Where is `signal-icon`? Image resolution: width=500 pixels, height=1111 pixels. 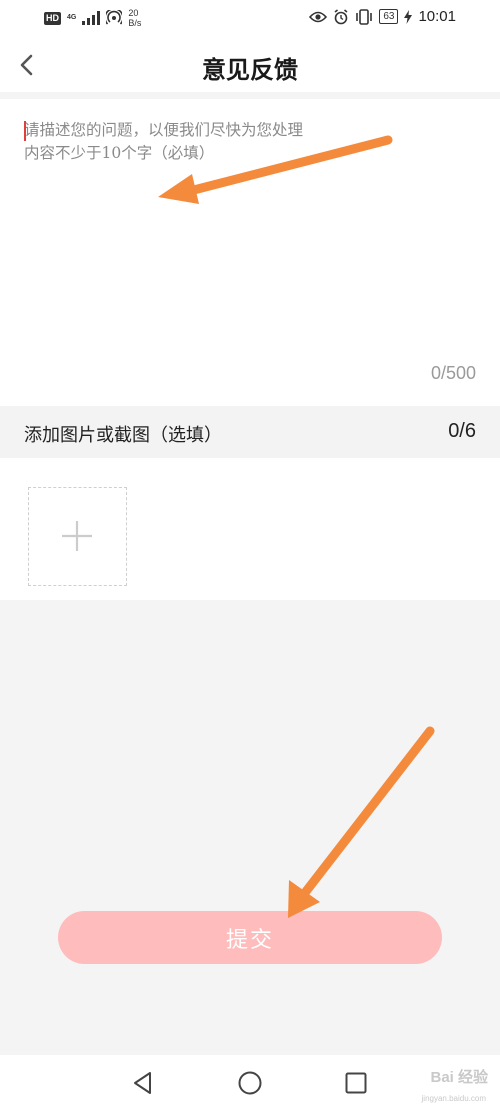 signal-icon is located at coordinates (91, 18).